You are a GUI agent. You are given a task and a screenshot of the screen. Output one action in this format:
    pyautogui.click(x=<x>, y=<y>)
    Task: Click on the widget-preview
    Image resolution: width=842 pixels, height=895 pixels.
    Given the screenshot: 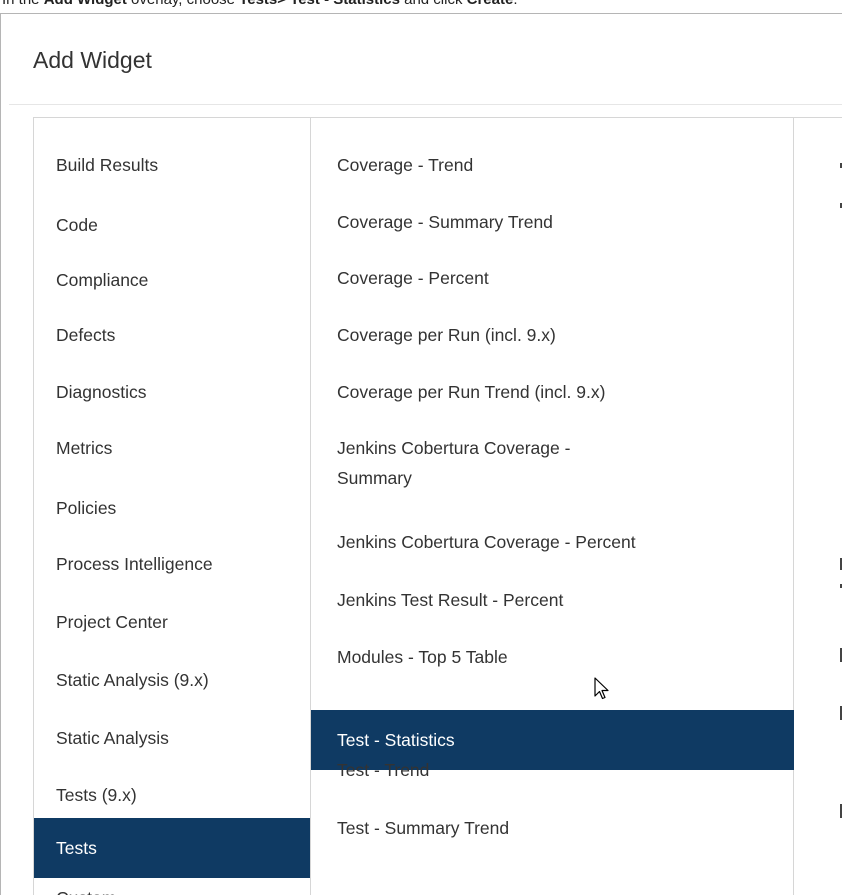 What is the action you would take?
    pyautogui.click(x=818, y=506)
    